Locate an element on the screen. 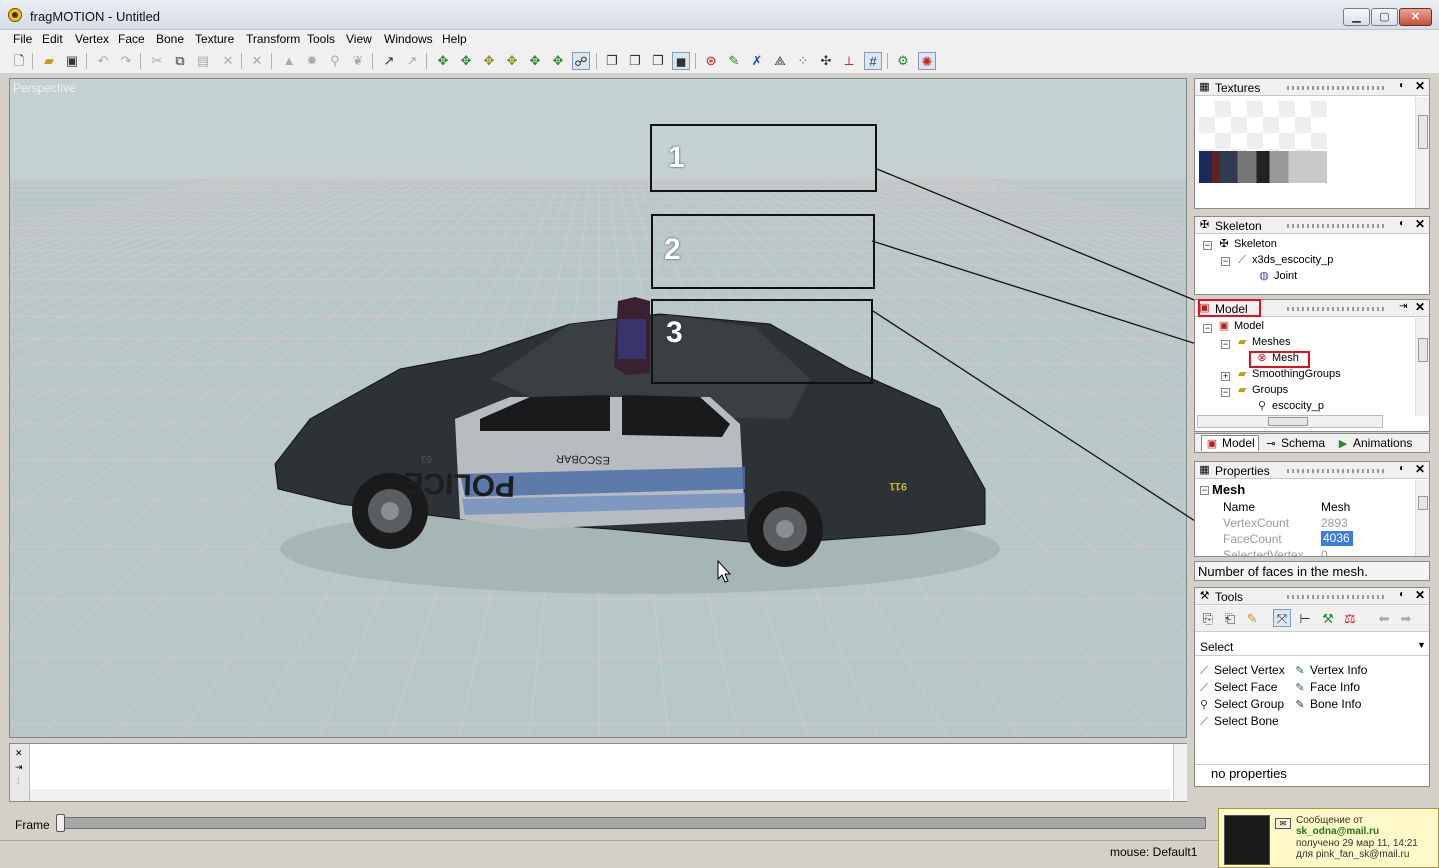 This screenshot has width=1439, height=868. redo-icon: ↷ is located at coordinates (126, 61).